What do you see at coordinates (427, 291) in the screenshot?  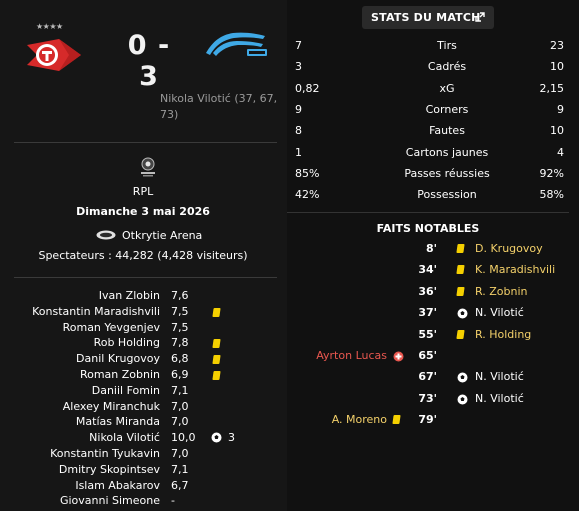 I see `event-minute: 36'` at bounding box center [427, 291].